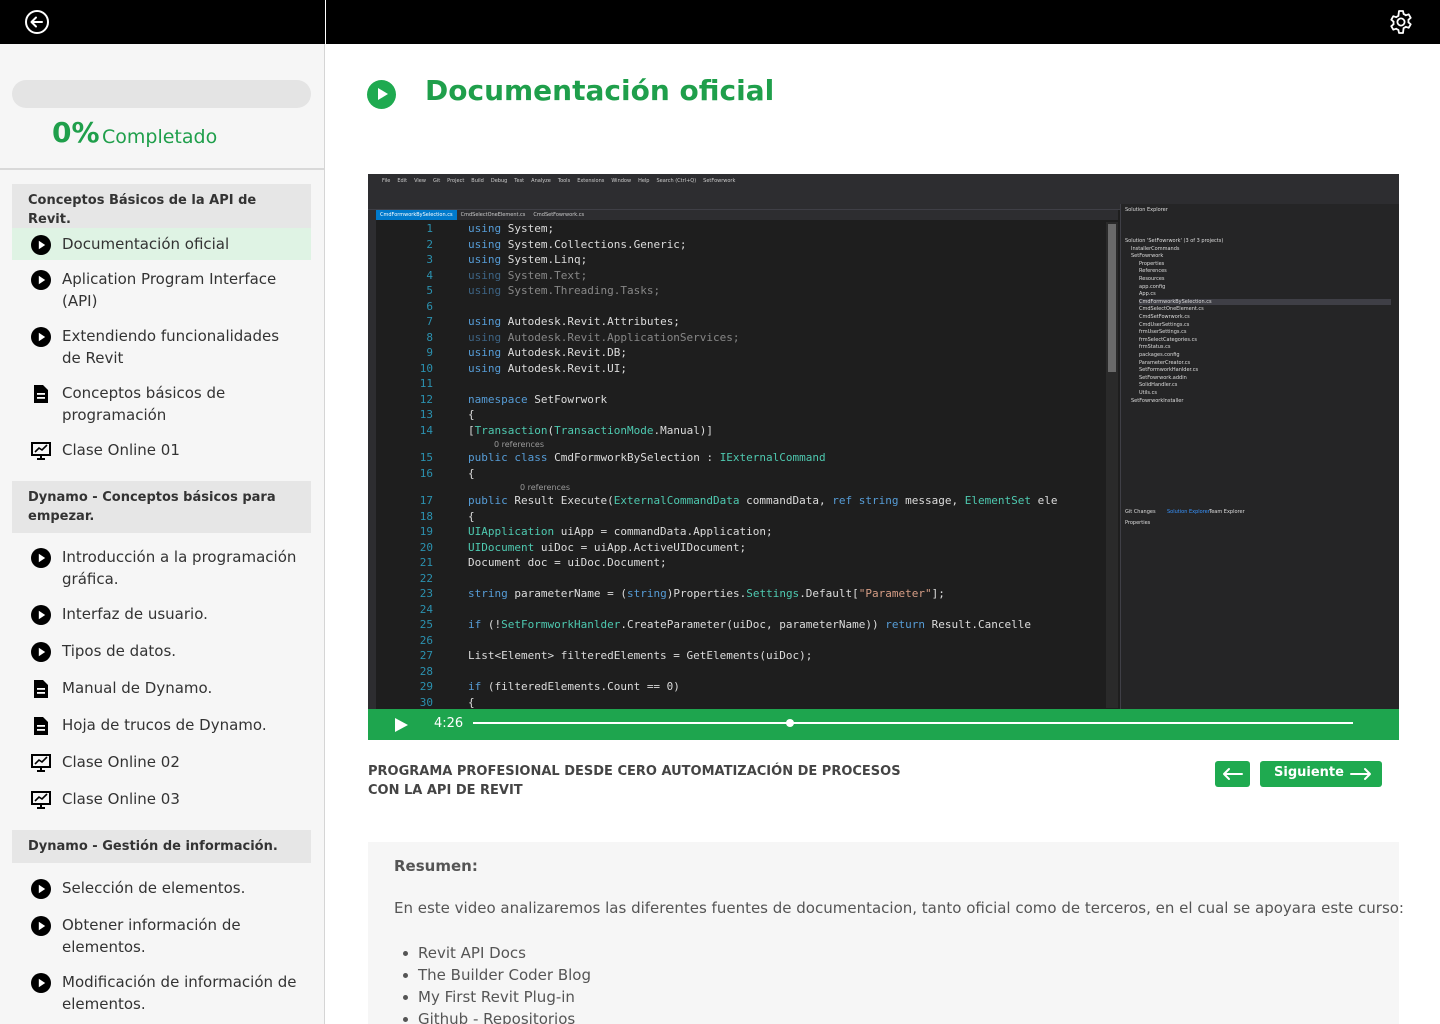  I want to click on line-number: 30, so click(426, 702).